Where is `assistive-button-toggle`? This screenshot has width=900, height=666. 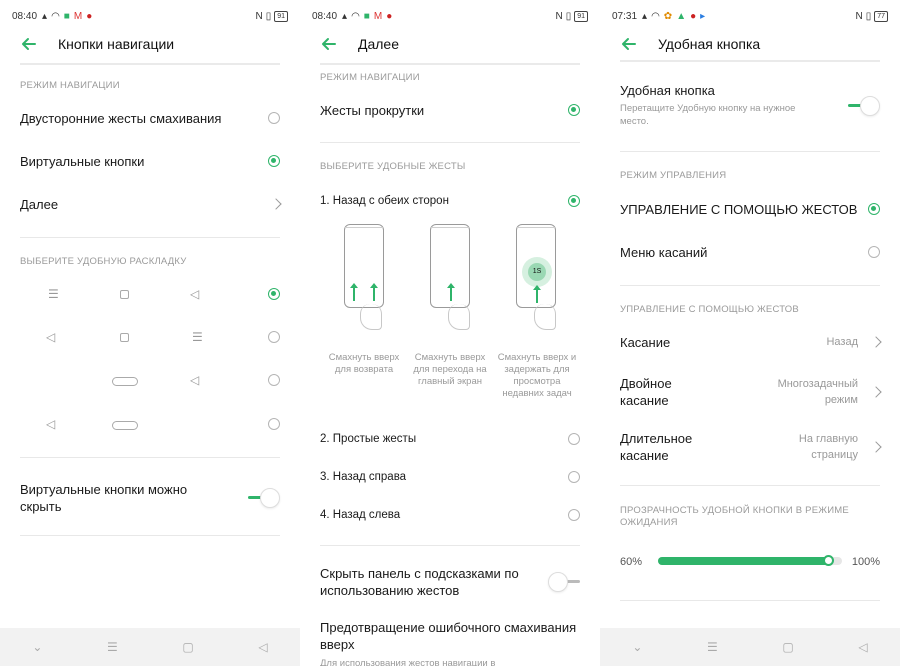 assistive-button-toggle is located at coordinates (864, 106).